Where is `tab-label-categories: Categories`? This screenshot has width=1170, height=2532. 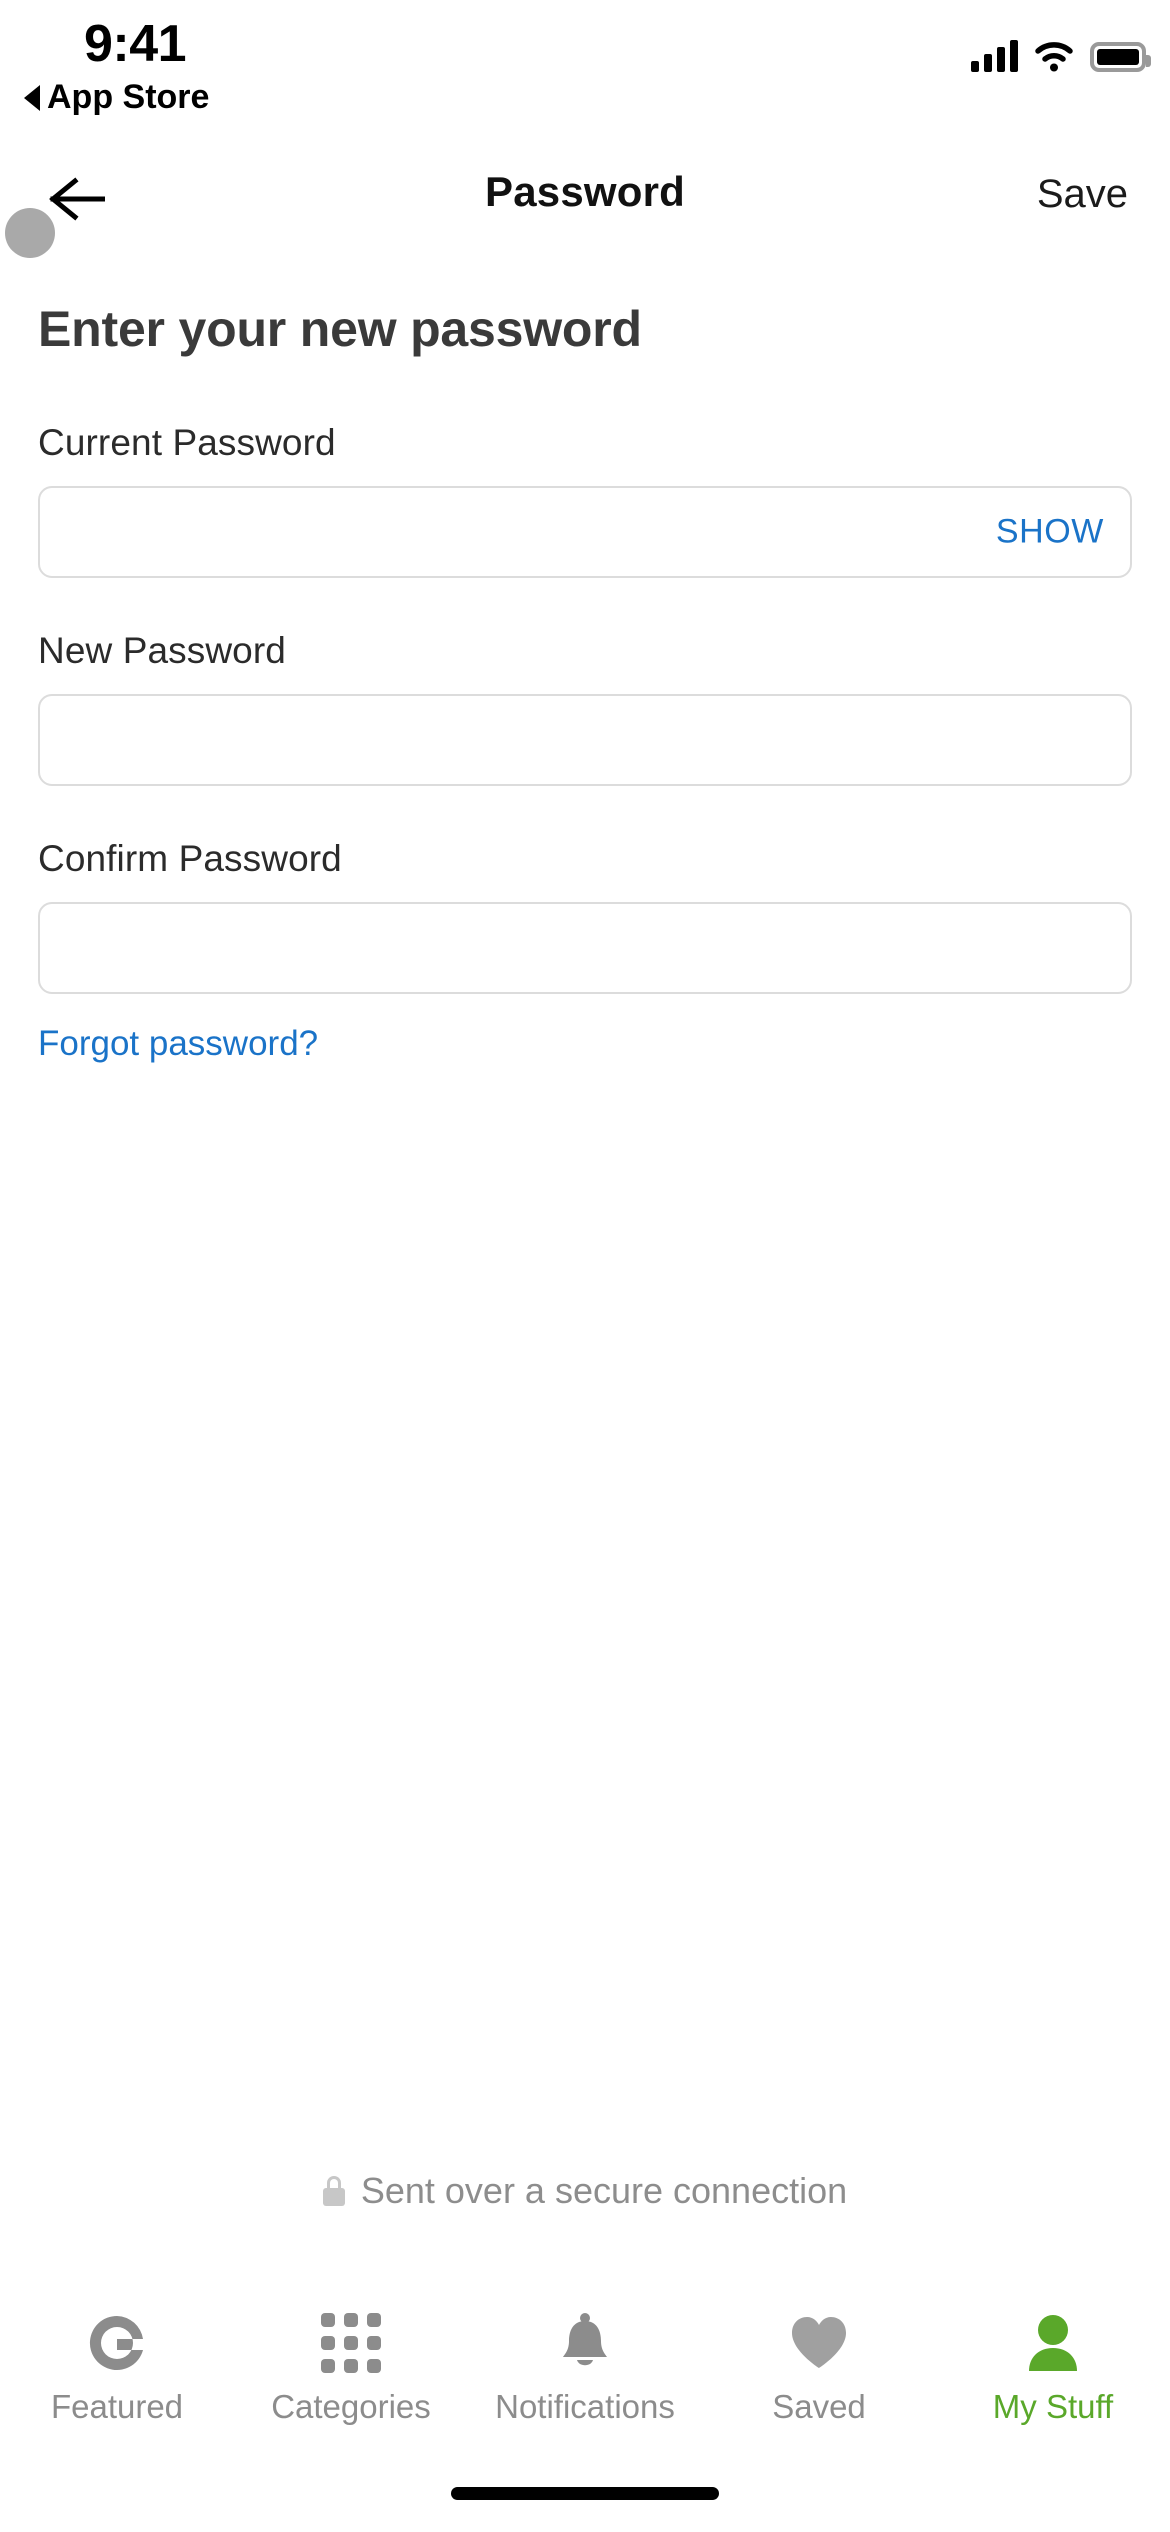 tab-label-categories: Categories is located at coordinates (351, 2406).